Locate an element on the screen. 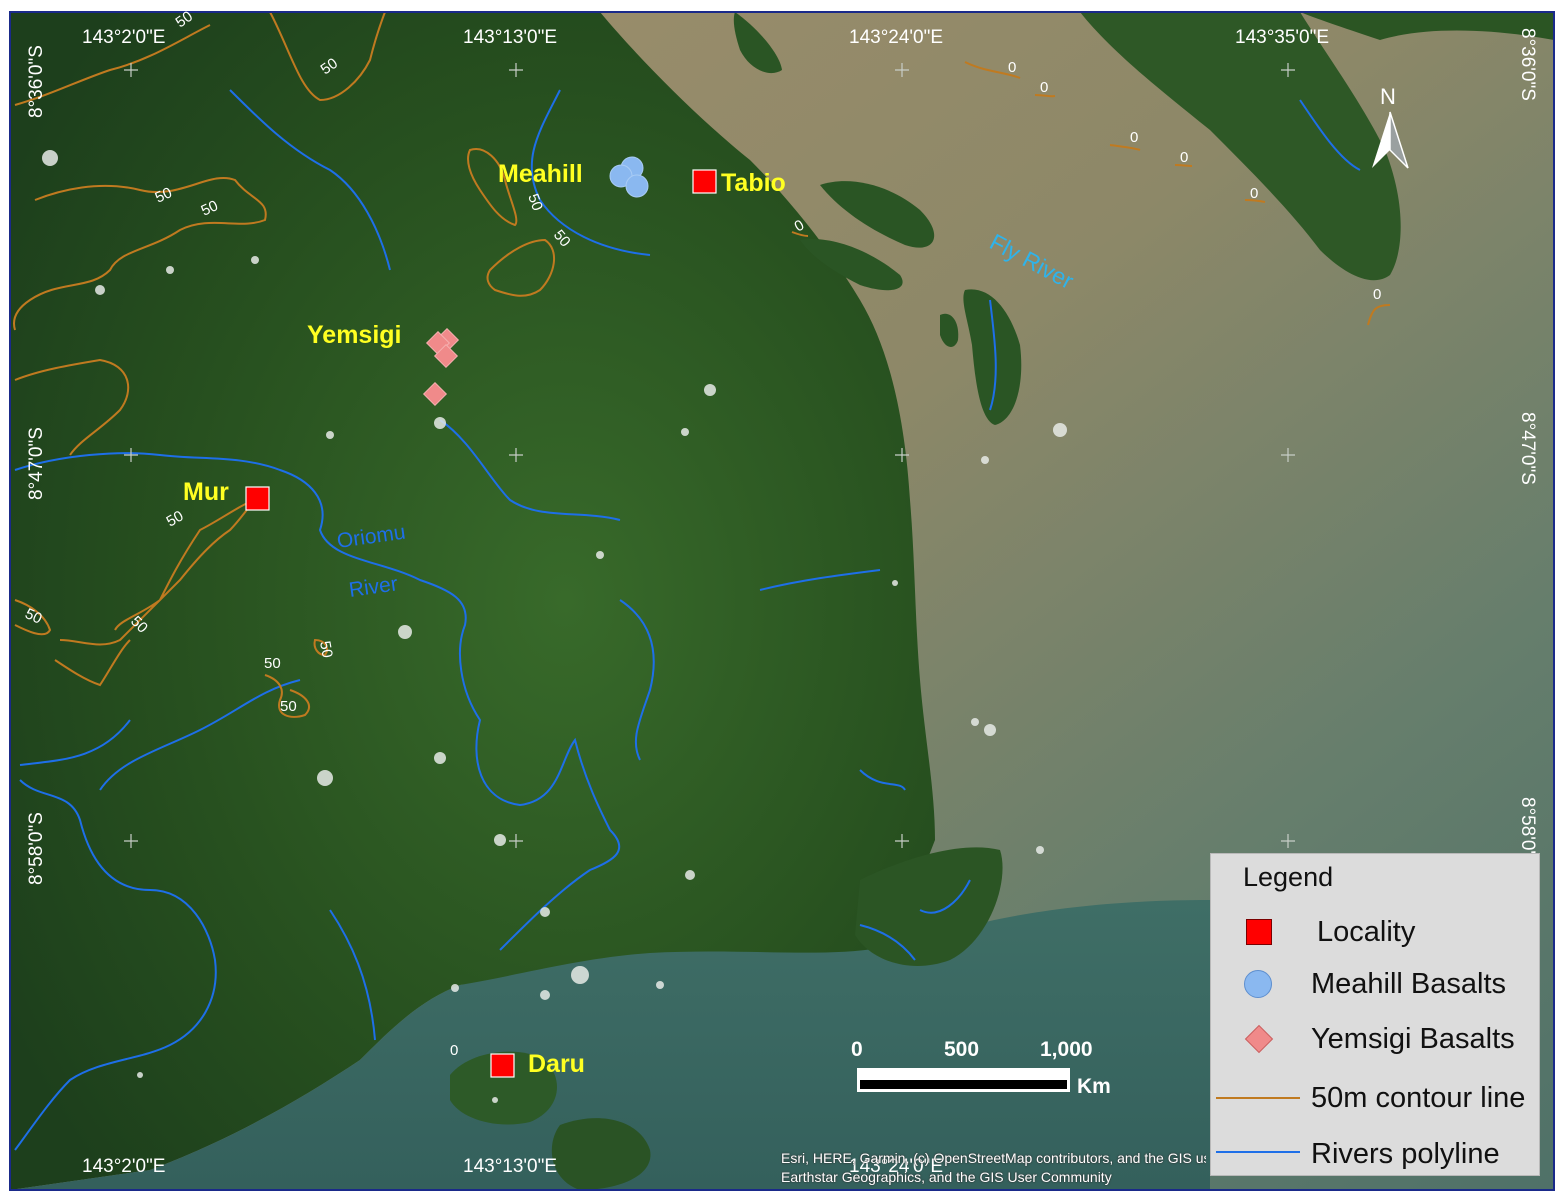 This screenshot has height=1201, width=1564. legend-item-label: 50m contour line is located at coordinates (1418, 1098).